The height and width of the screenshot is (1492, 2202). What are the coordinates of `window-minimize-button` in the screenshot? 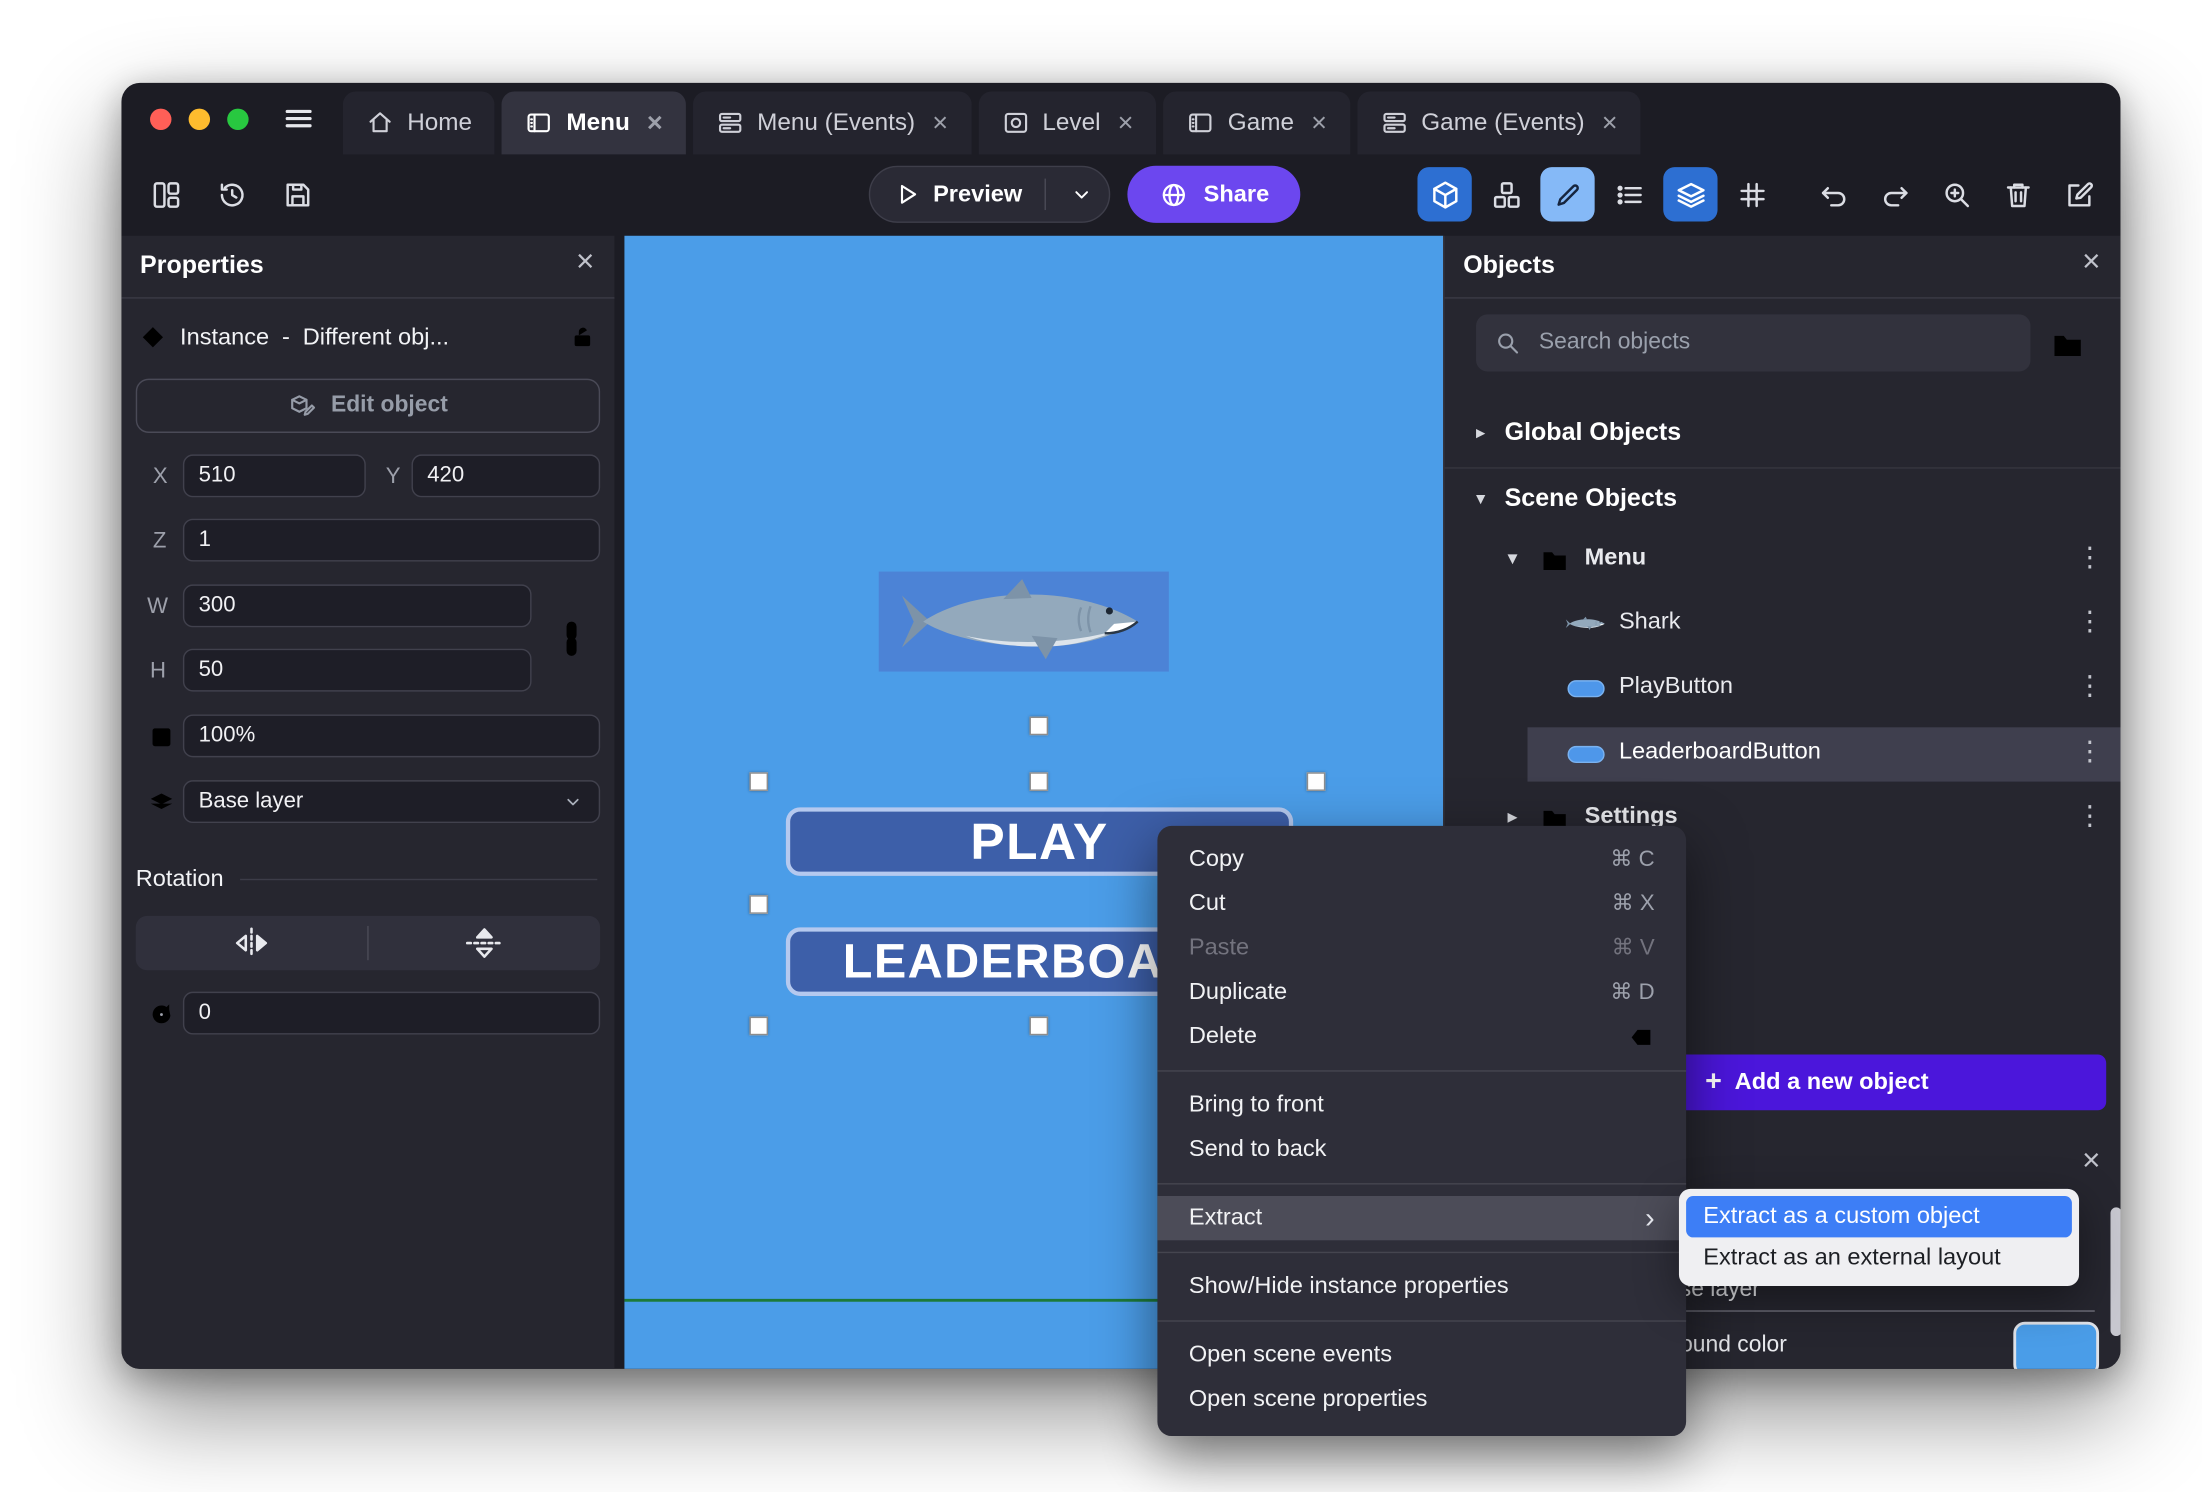 It's located at (199, 119).